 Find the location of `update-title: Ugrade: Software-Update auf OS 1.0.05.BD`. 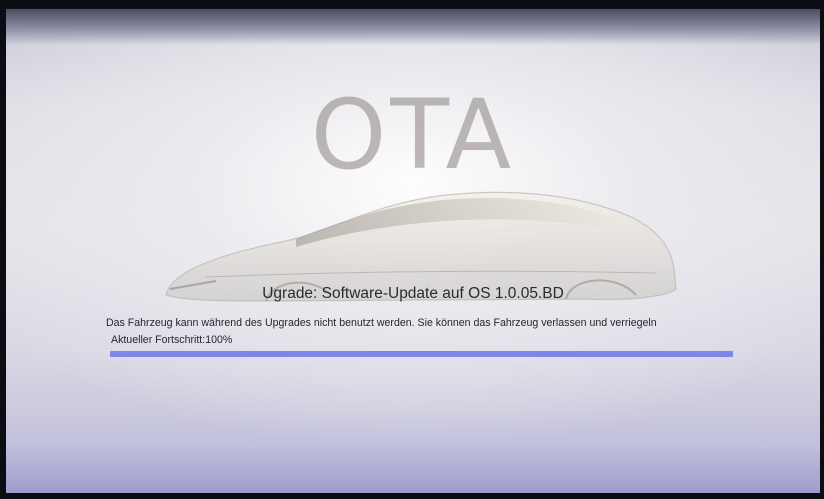

update-title: Ugrade: Software-Update auf OS 1.0.05.BD is located at coordinates (413, 293).